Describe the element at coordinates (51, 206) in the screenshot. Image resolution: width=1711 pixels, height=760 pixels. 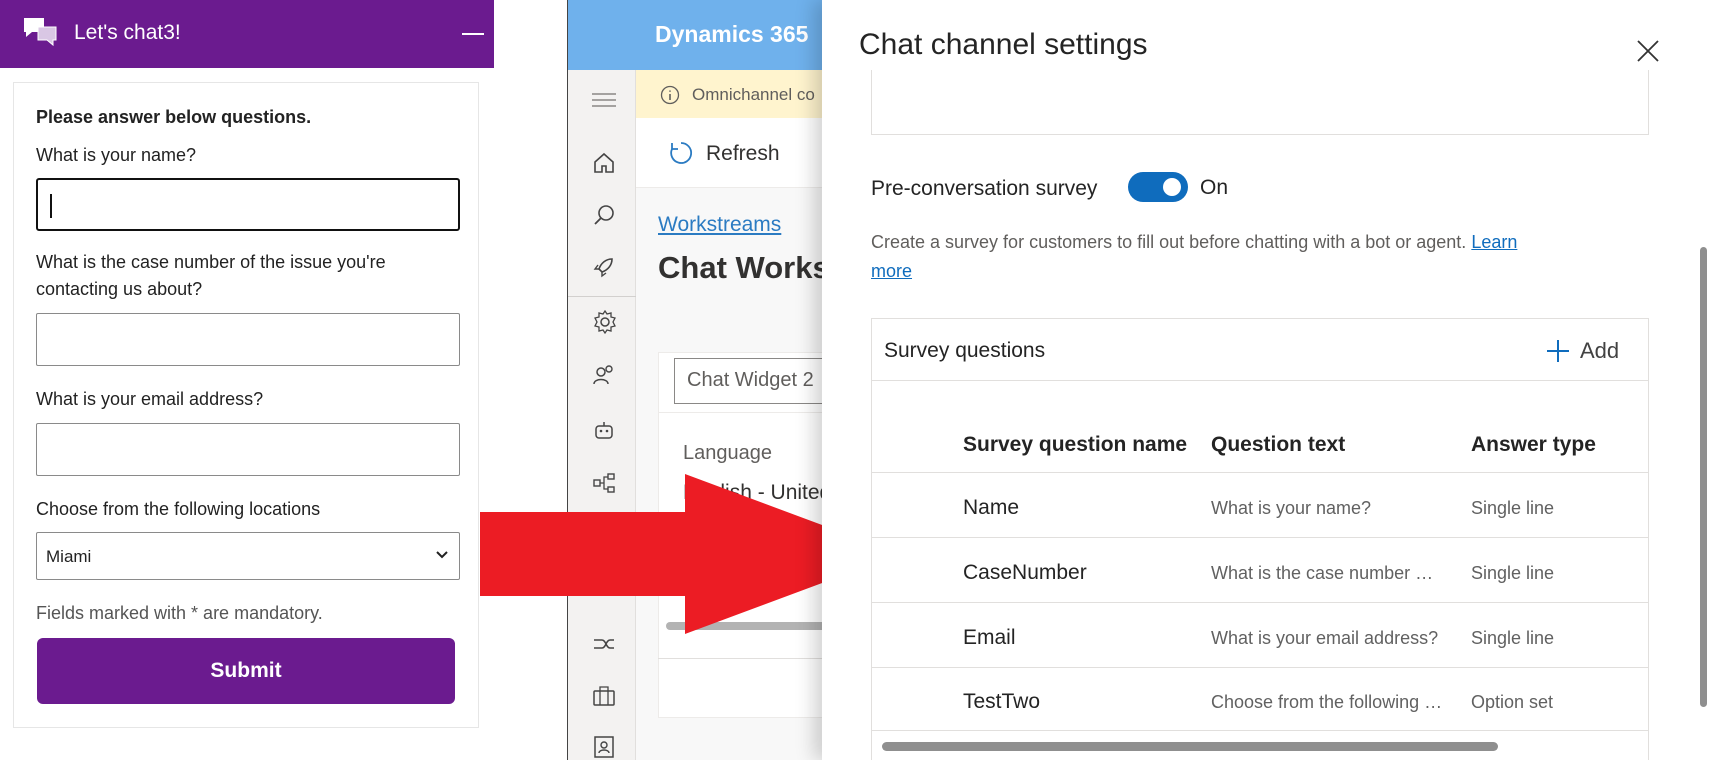
I see `text-cursor` at that location.